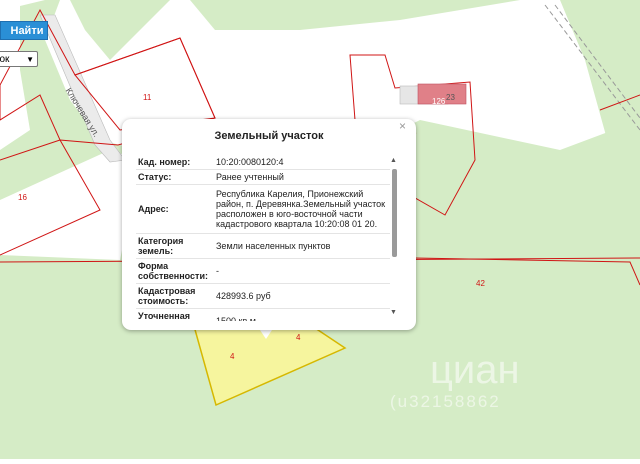  What do you see at coordinates (155, 177) in the screenshot?
I see `row-label: Статус:` at bounding box center [155, 177].